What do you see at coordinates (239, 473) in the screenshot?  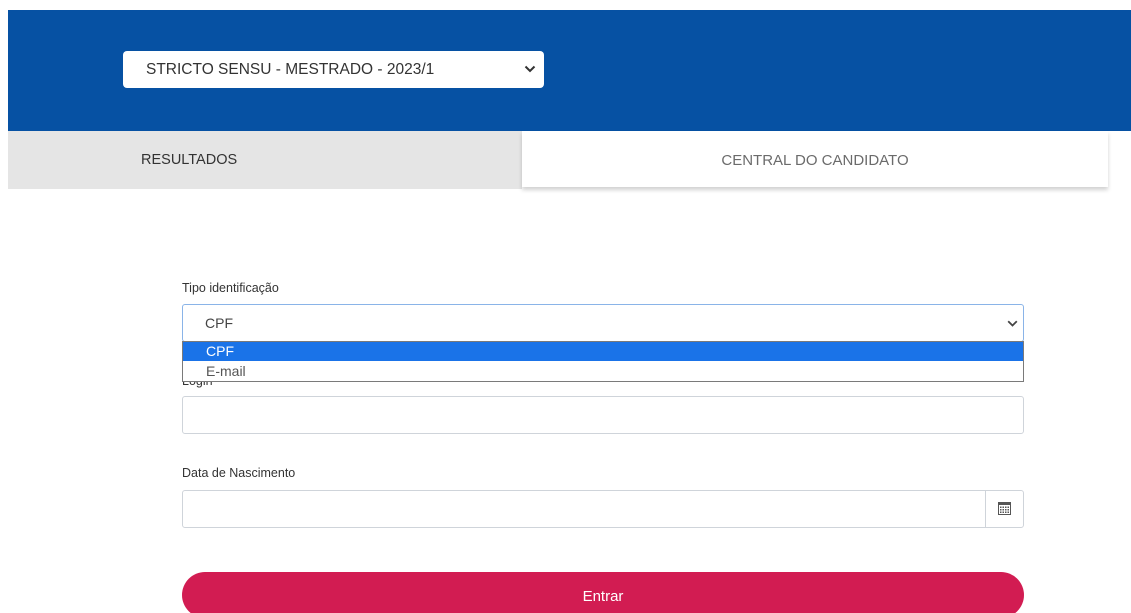 I see `data-nascimento-label: Data de Nascimento` at bounding box center [239, 473].